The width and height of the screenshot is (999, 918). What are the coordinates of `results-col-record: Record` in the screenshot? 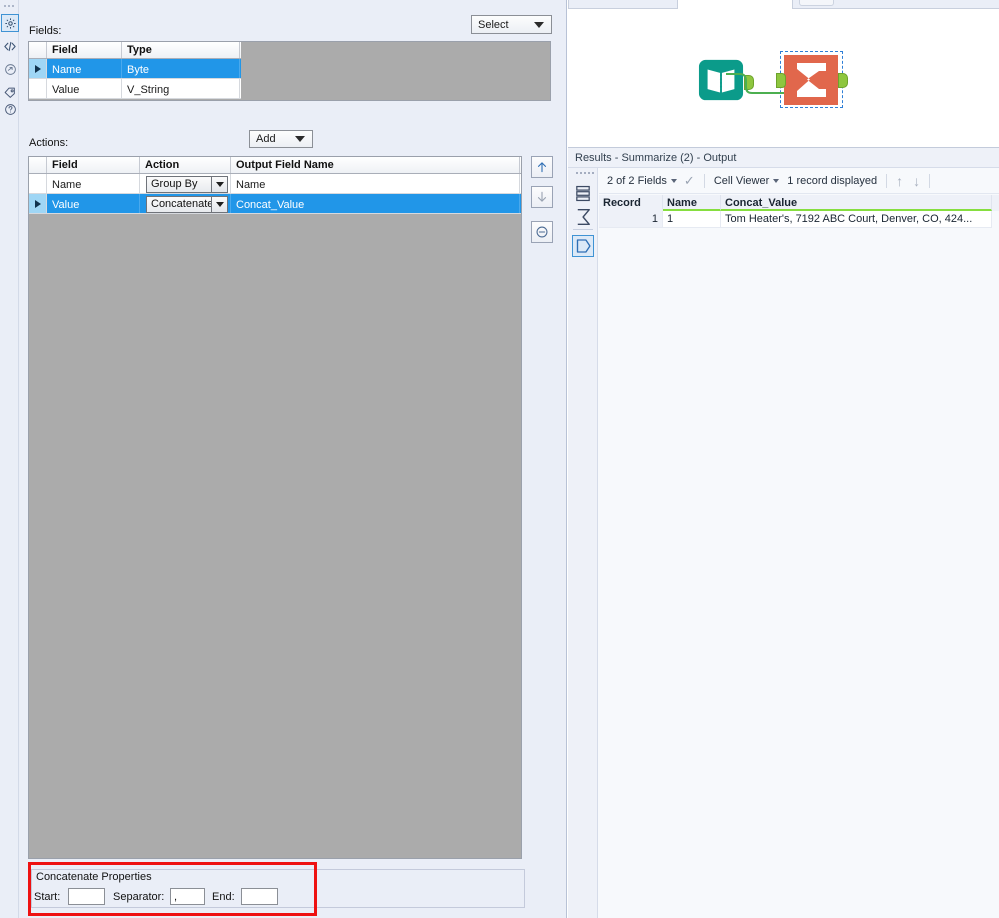 It's located at (631, 203).